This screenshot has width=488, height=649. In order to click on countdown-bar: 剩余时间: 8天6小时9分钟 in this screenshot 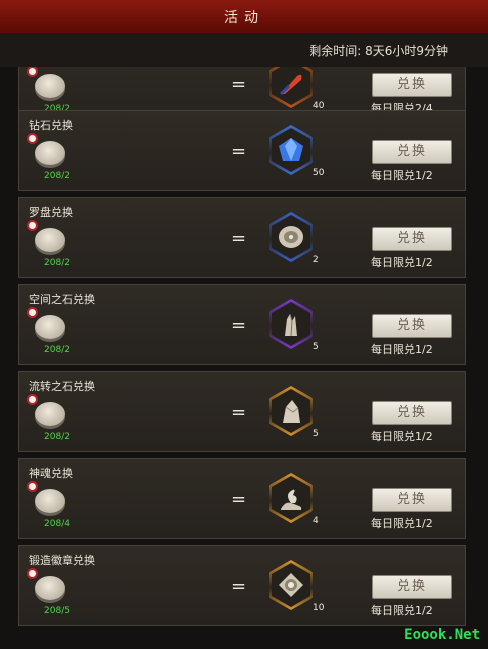, I will do `click(244, 50)`.